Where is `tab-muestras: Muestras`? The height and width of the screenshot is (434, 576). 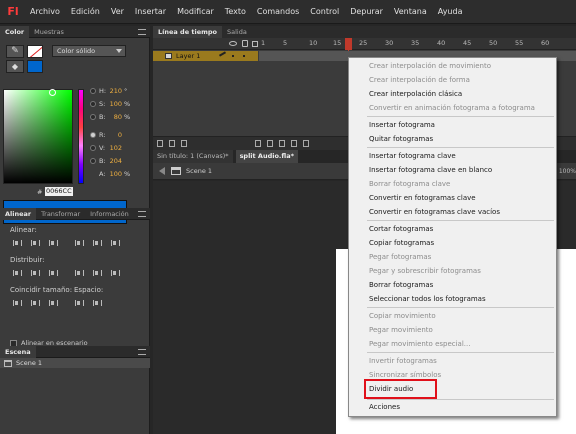
tab-muestras: Muestras is located at coordinates (49, 32).